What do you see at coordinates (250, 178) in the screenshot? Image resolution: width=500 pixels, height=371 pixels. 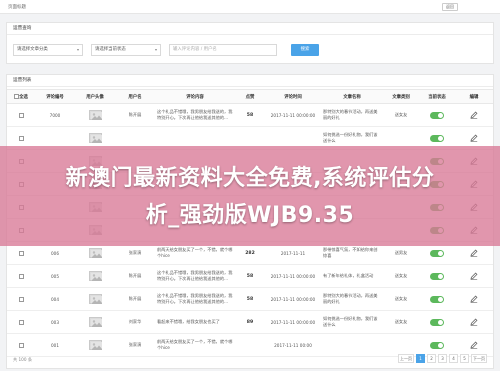 I see `watermark-line-1: 新澳门最新资料大全免费,系统评估分` at bounding box center [250, 178].